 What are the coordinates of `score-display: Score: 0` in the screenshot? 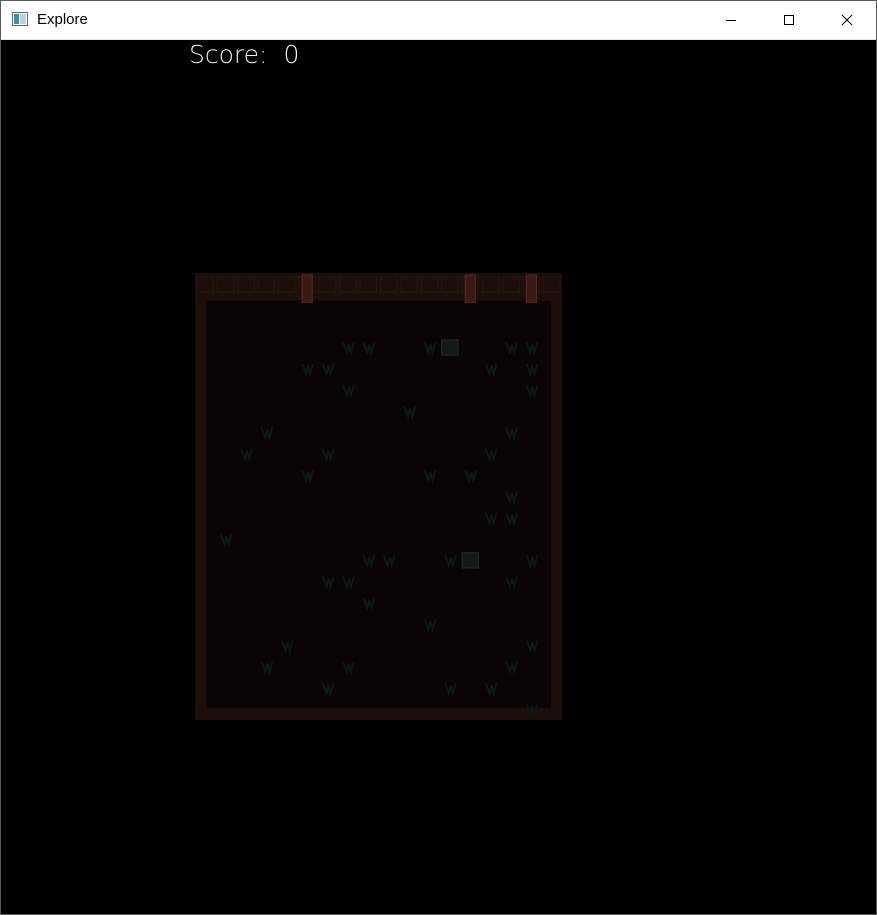 It's located at (244, 54).